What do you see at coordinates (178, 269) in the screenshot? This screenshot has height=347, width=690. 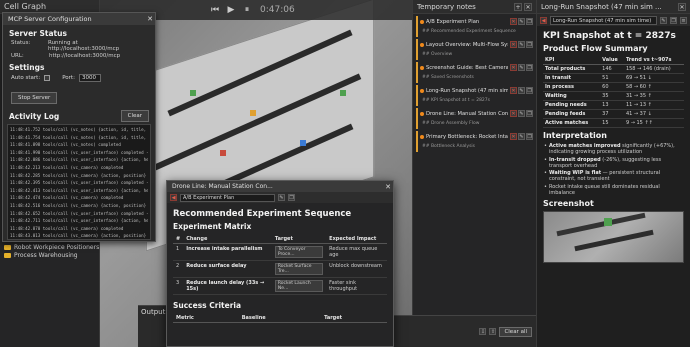 I see `row-number: 2` at bounding box center [178, 269].